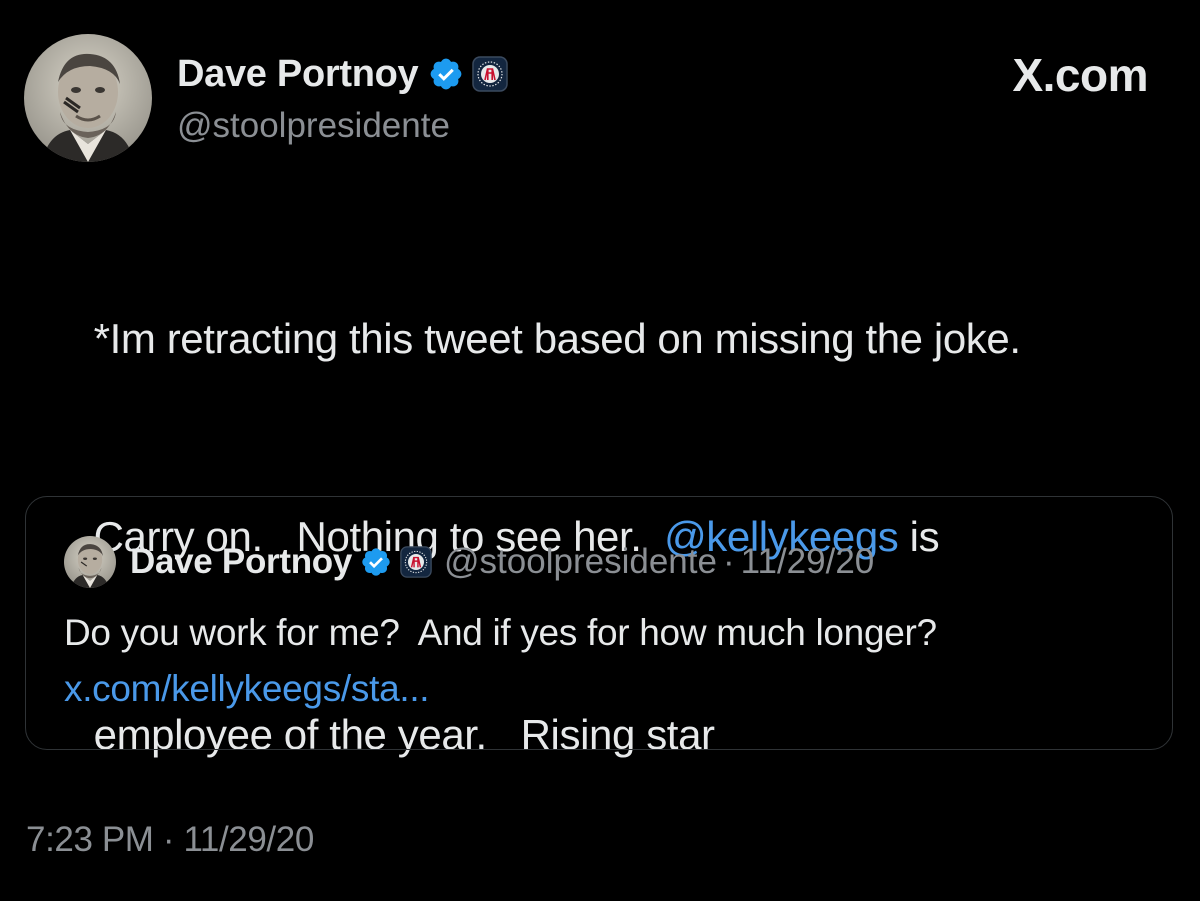 The width and height of the screenshot is (1200, 901). I want to click on tweet-timestamp: 7:23 PM · 11/29/20, so click(170, 840).